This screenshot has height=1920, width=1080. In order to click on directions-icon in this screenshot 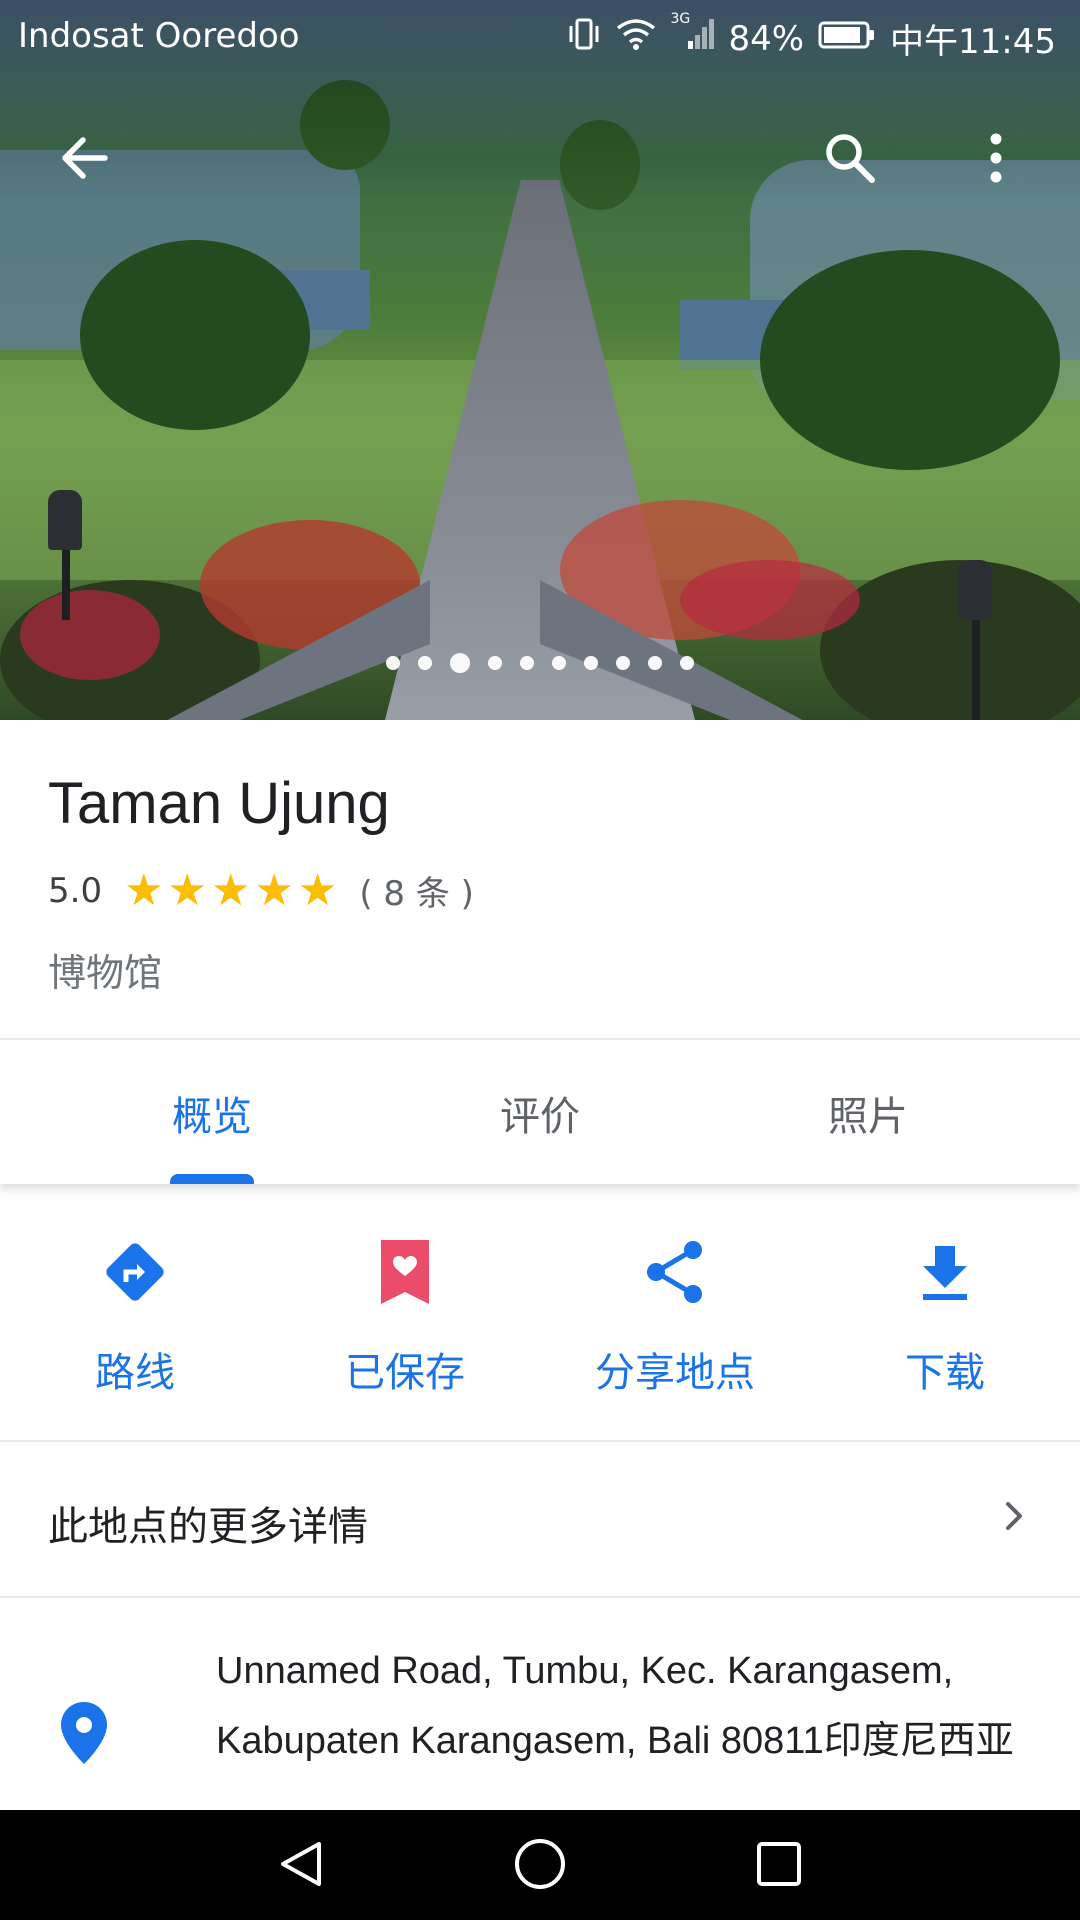, I will do `click(135, 1274)`.